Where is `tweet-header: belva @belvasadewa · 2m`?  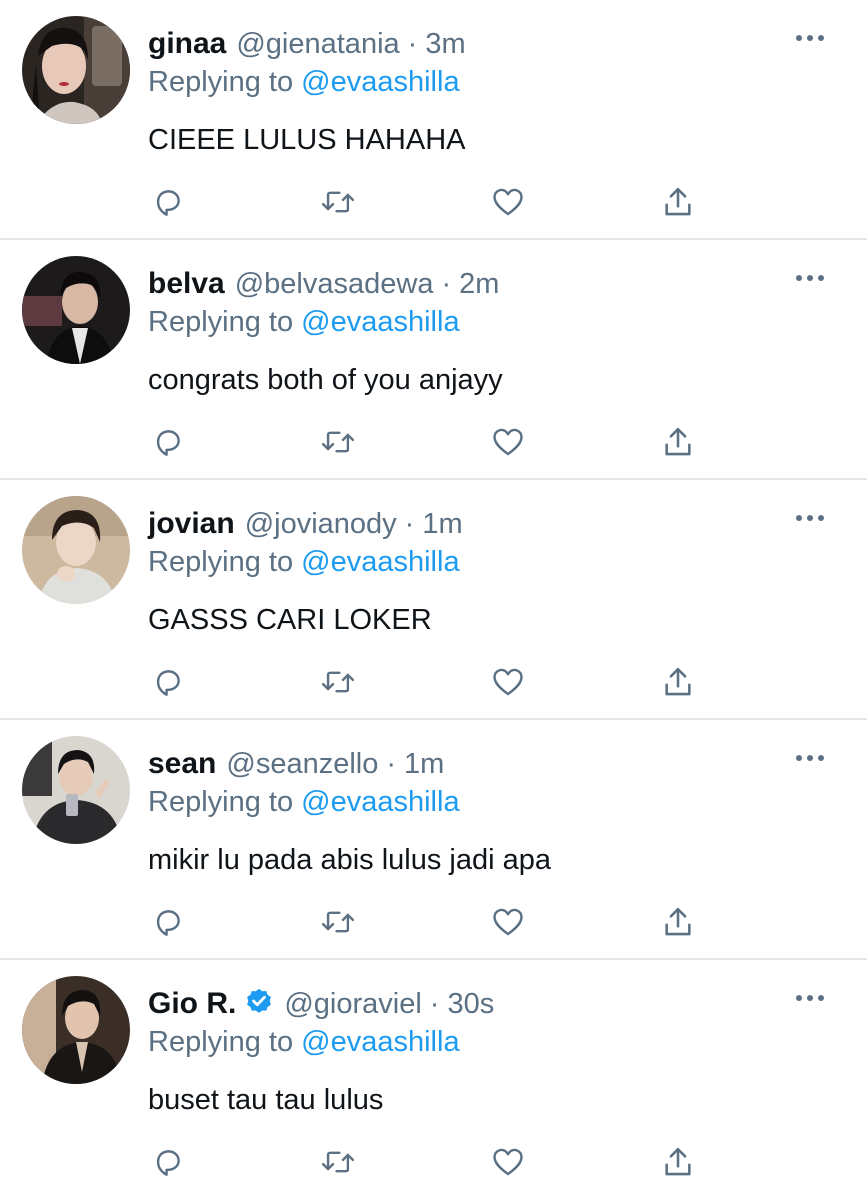 tweet-header: belva @belvasadewa · 2m is located at coordinates (323, 284).